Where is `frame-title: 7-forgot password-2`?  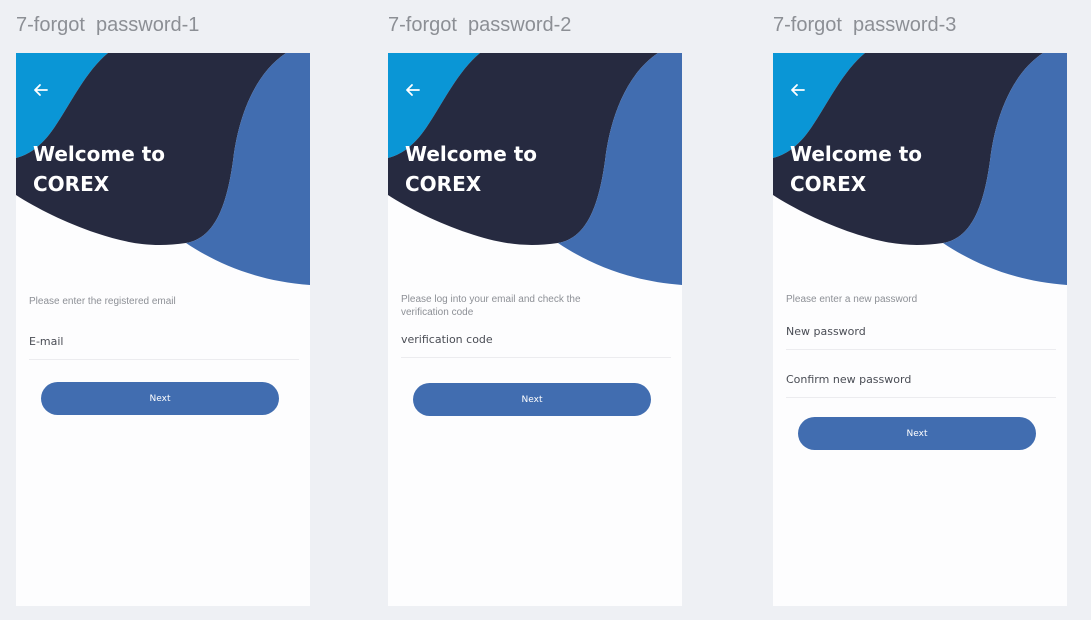
frame-title: 7-forgot password-2 is located at coordinates (480, 25).